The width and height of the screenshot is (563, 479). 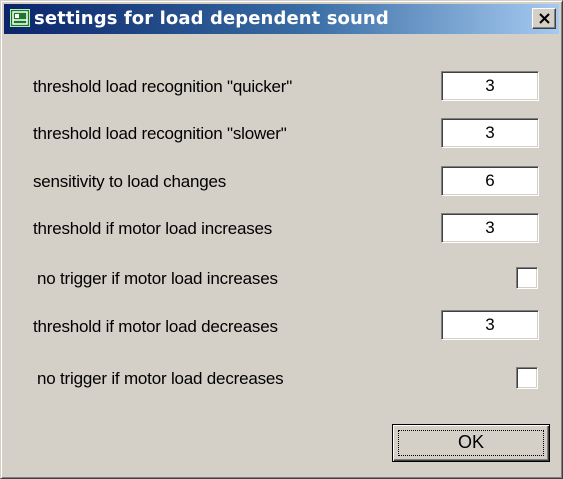 What do you see at coordinates (211, 18) in the screenshot?
I see `window-title: settings for load dependent sound` at bounding box center [211, 18].